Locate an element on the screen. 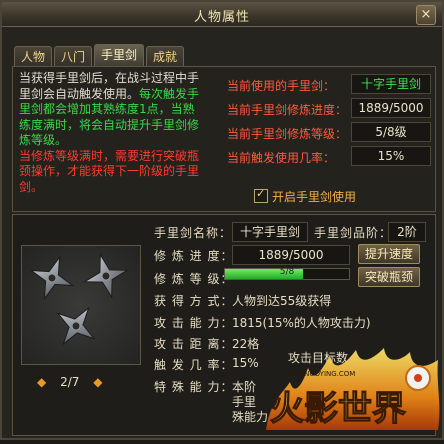 The width and height of the screenshot is (444, 444). desc-line: 里剑会自动触发使用。 is located at coordinates (79, 93).